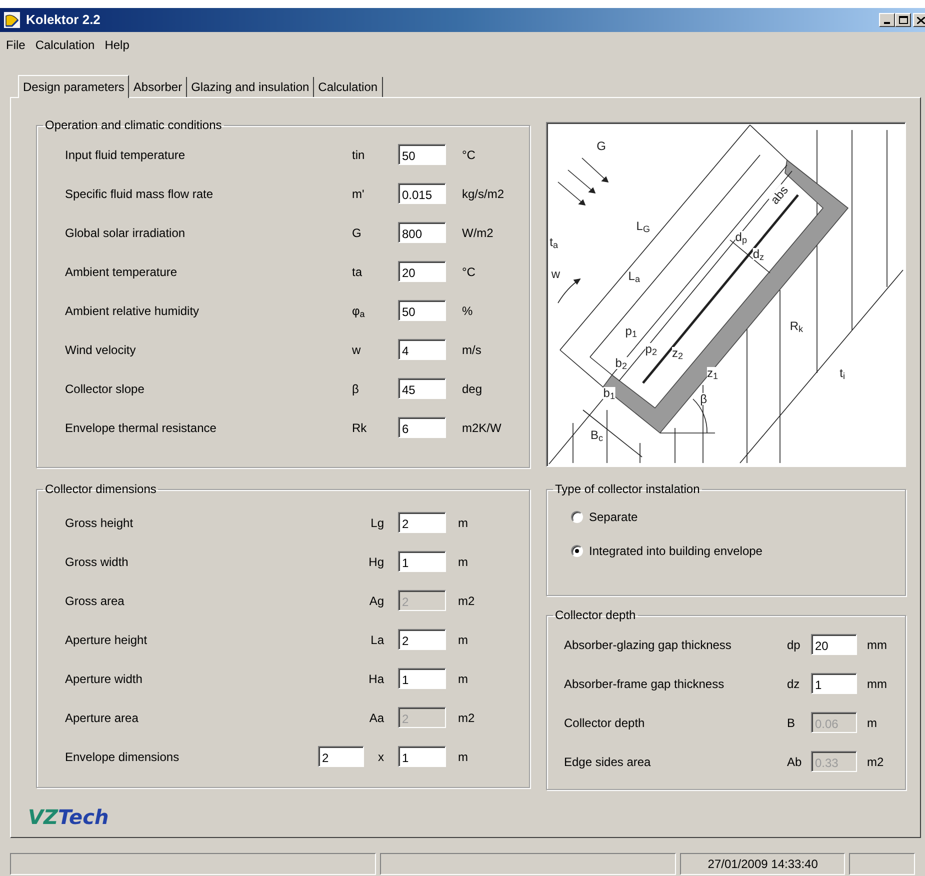 The width and height of the screenshot is (925, 876). Describe the element at coordinates (376, 679) in the screenshot. I see `symbol-label: Ha` at that location.